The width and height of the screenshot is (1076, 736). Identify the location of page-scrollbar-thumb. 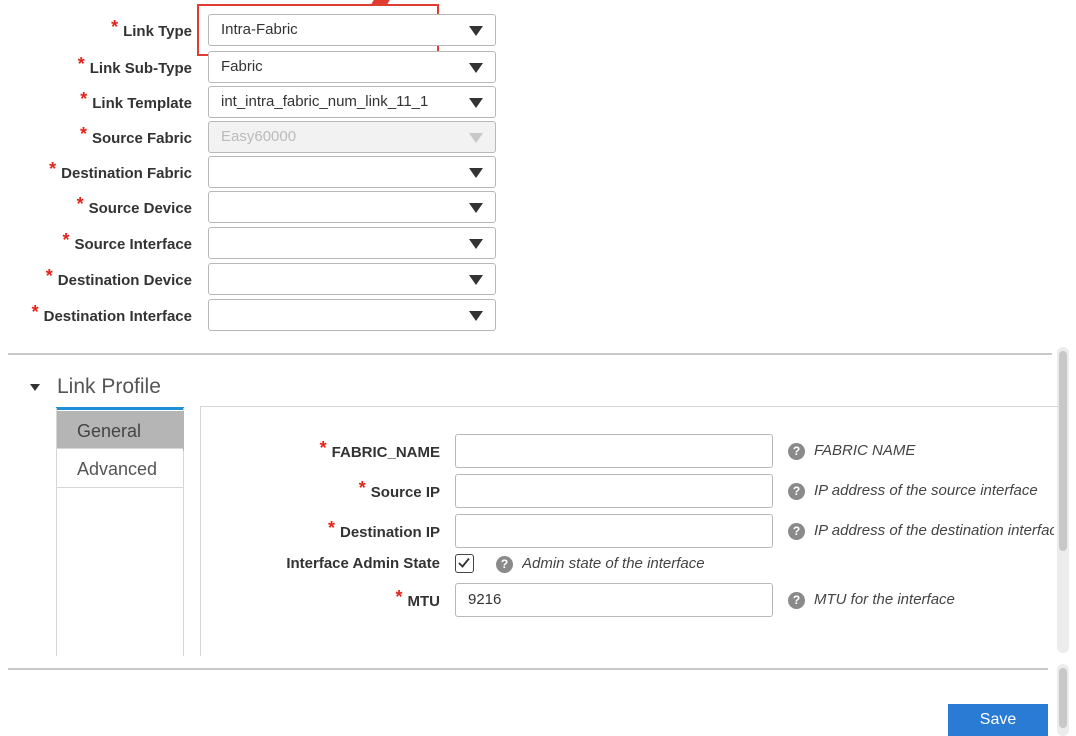
(1063, 698).